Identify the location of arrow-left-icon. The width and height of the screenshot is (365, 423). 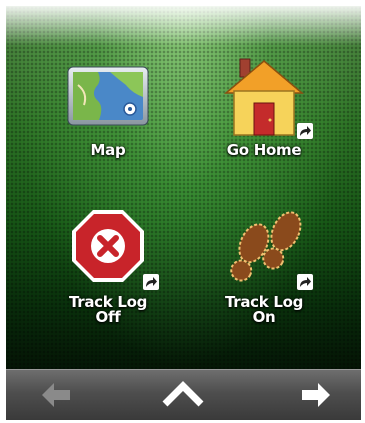
(56, 395).